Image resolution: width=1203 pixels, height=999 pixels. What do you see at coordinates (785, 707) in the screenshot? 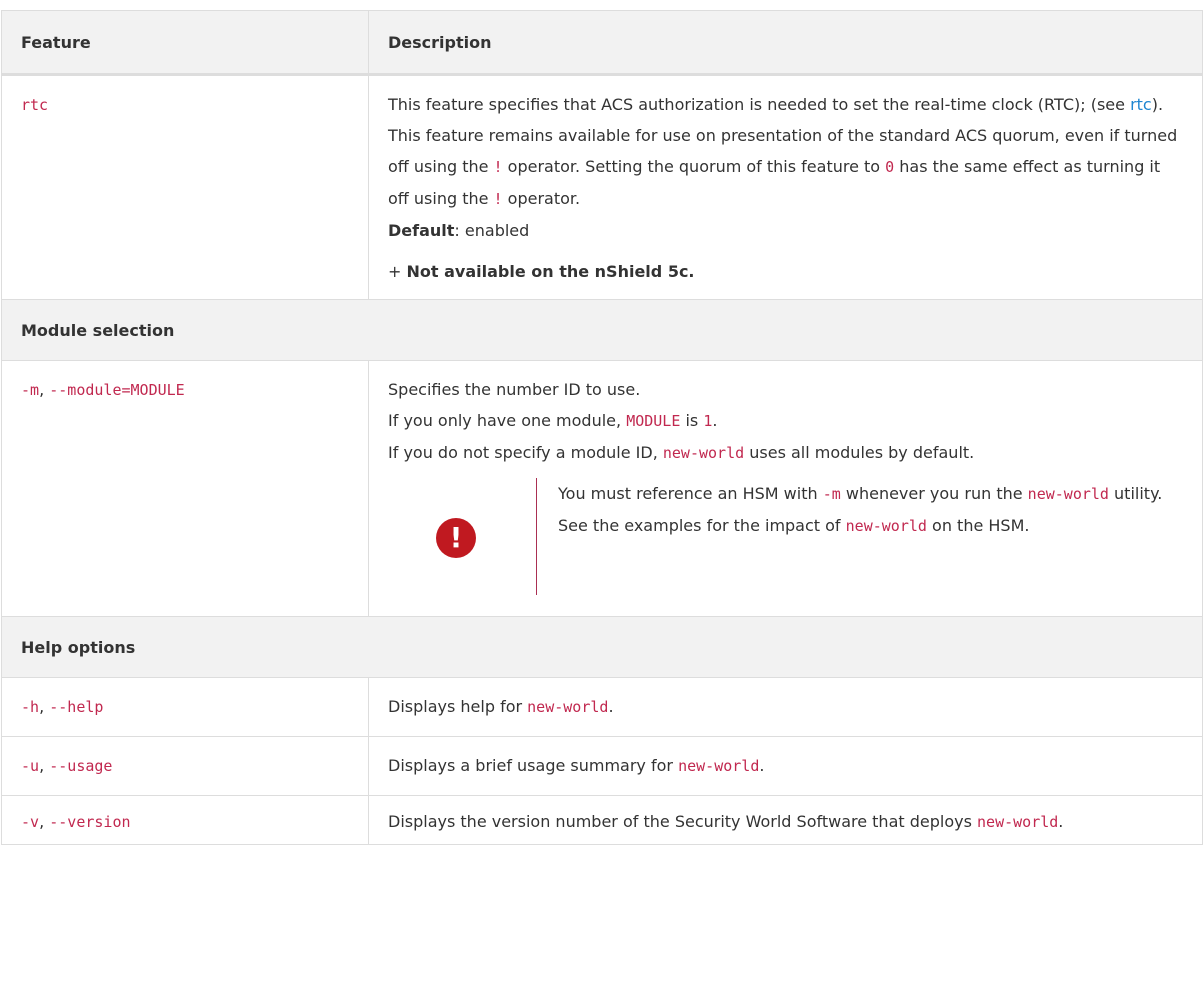
I see `help-description-cell: Displays help for new-world.` at bounding box center [785, 707].